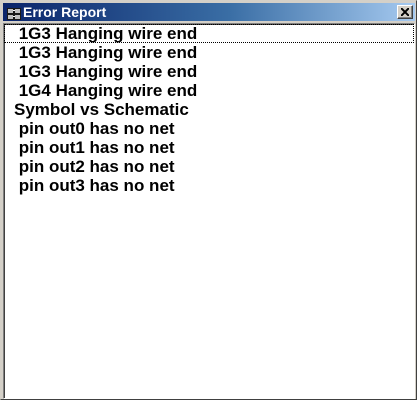  What do you see at coordinates (209, 90) in the screenshot?
I see `error-list-item: 1G4 Hanging wire end` at bounding box center [209, 90].